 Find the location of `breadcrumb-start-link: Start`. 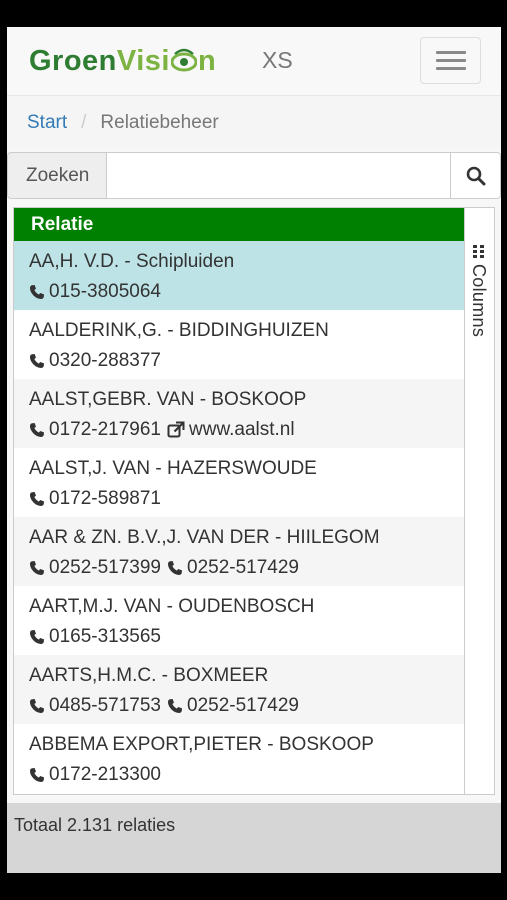

breadcrumb-start-link: Start is located at coordinates (47, 123).